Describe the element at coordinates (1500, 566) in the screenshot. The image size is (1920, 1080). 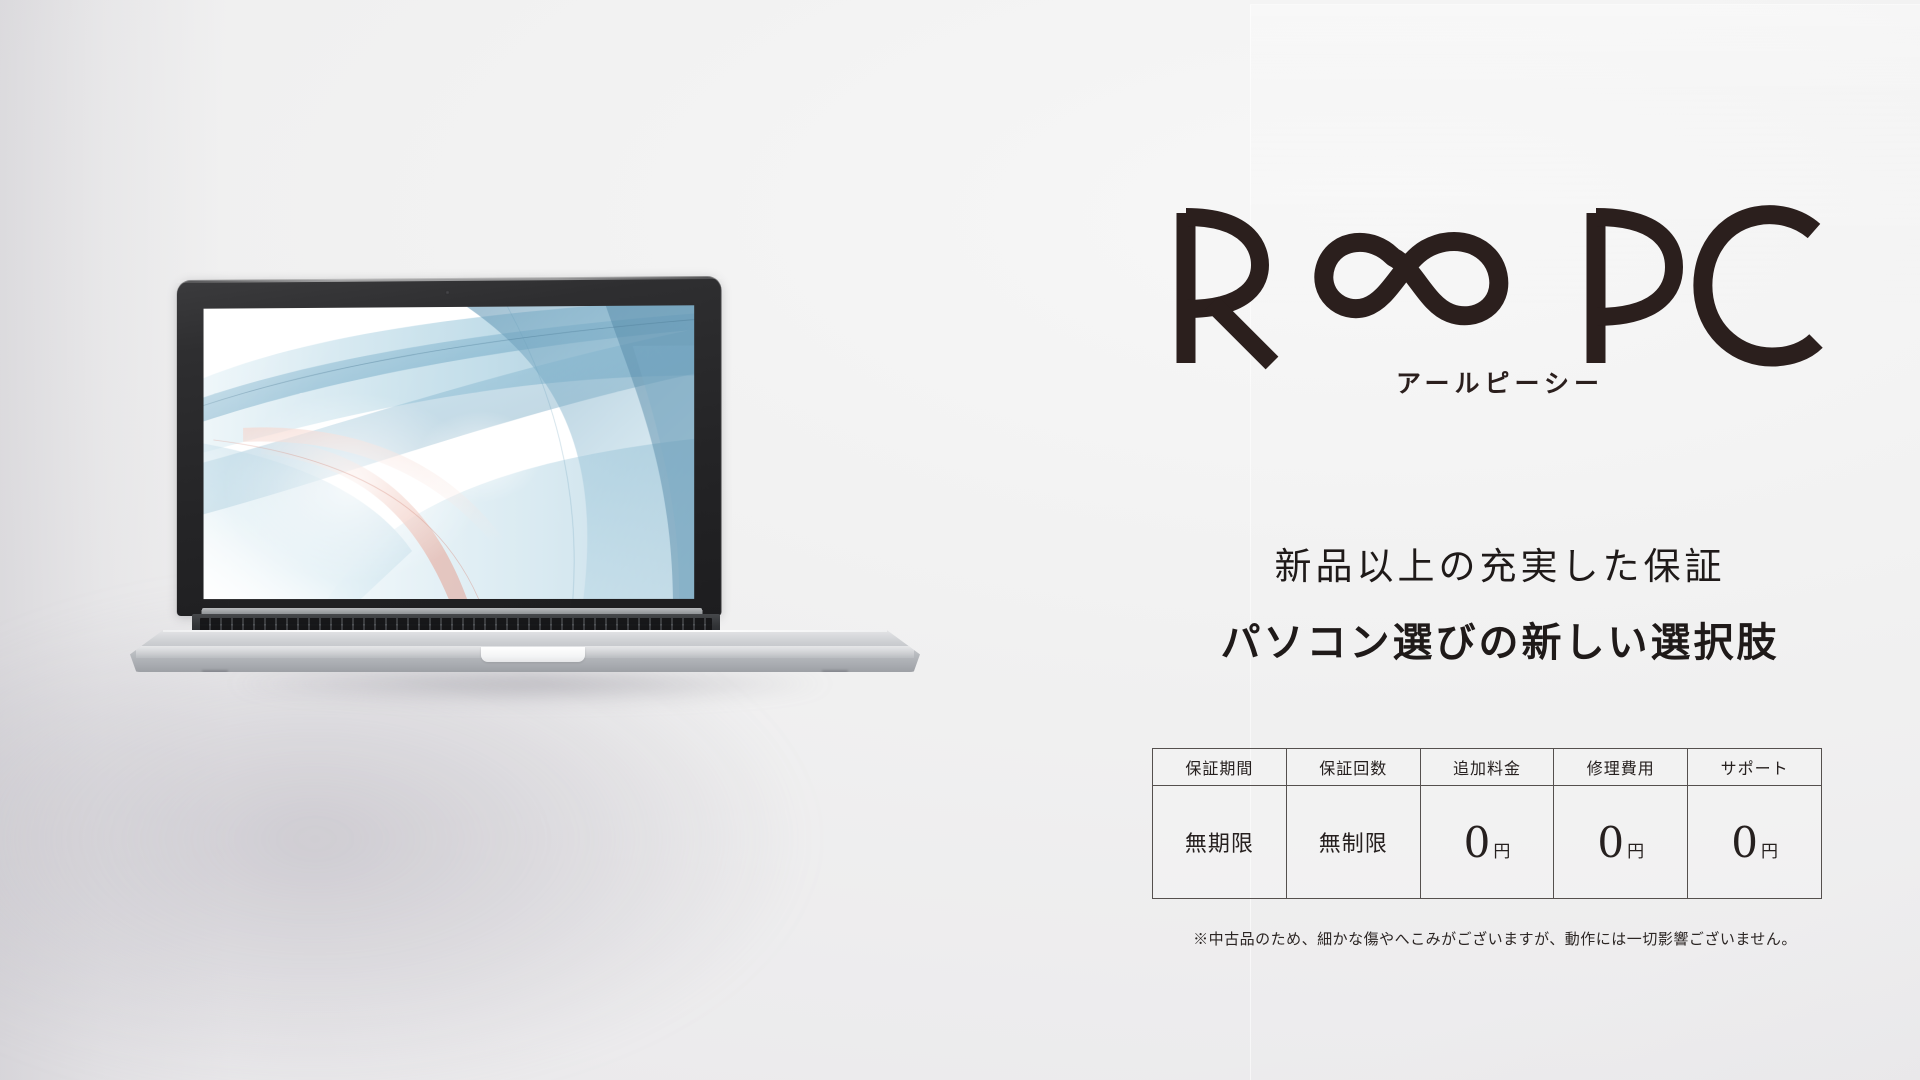
I see `tagline-line-1: 新品以上の充実した保証` at that location.